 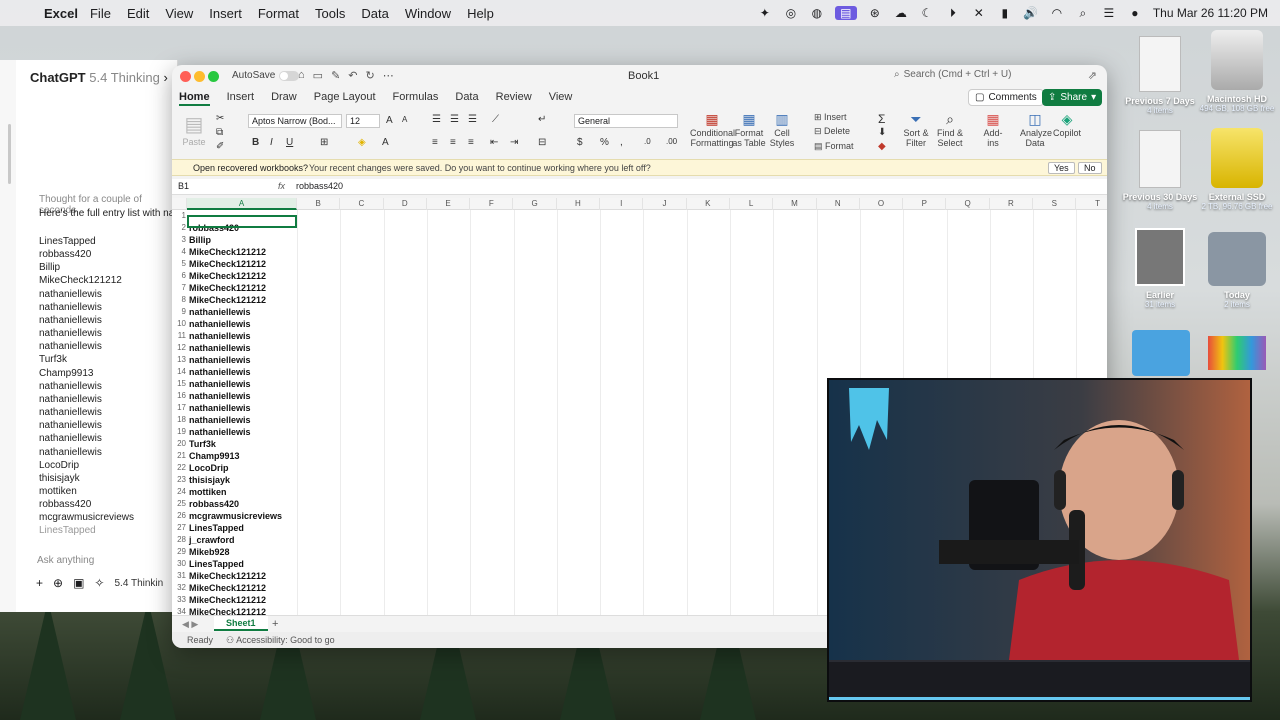 What do you see at coordinates (494, 142) in the screenshot?
I see `decrease-indent-icon: ⇤` at bounding box center [494, 142].